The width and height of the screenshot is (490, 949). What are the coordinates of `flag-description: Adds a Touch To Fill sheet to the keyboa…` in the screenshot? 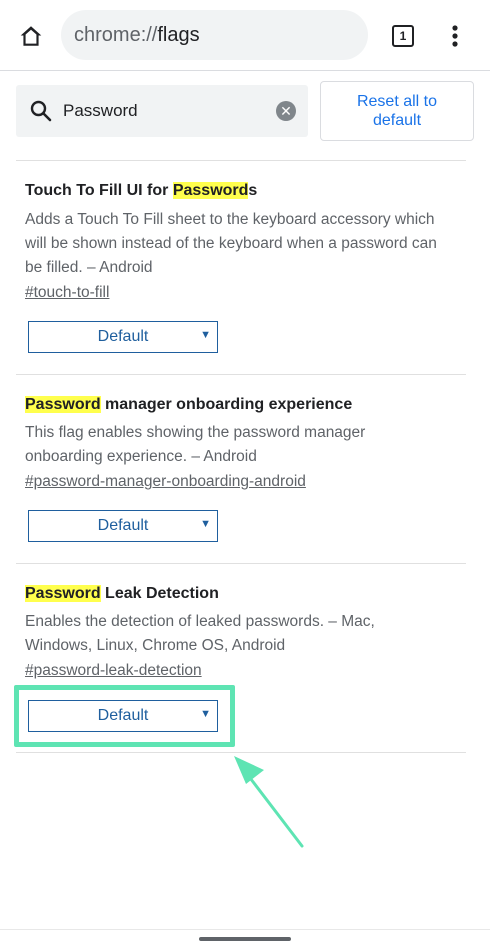 It's located at (231, 243).